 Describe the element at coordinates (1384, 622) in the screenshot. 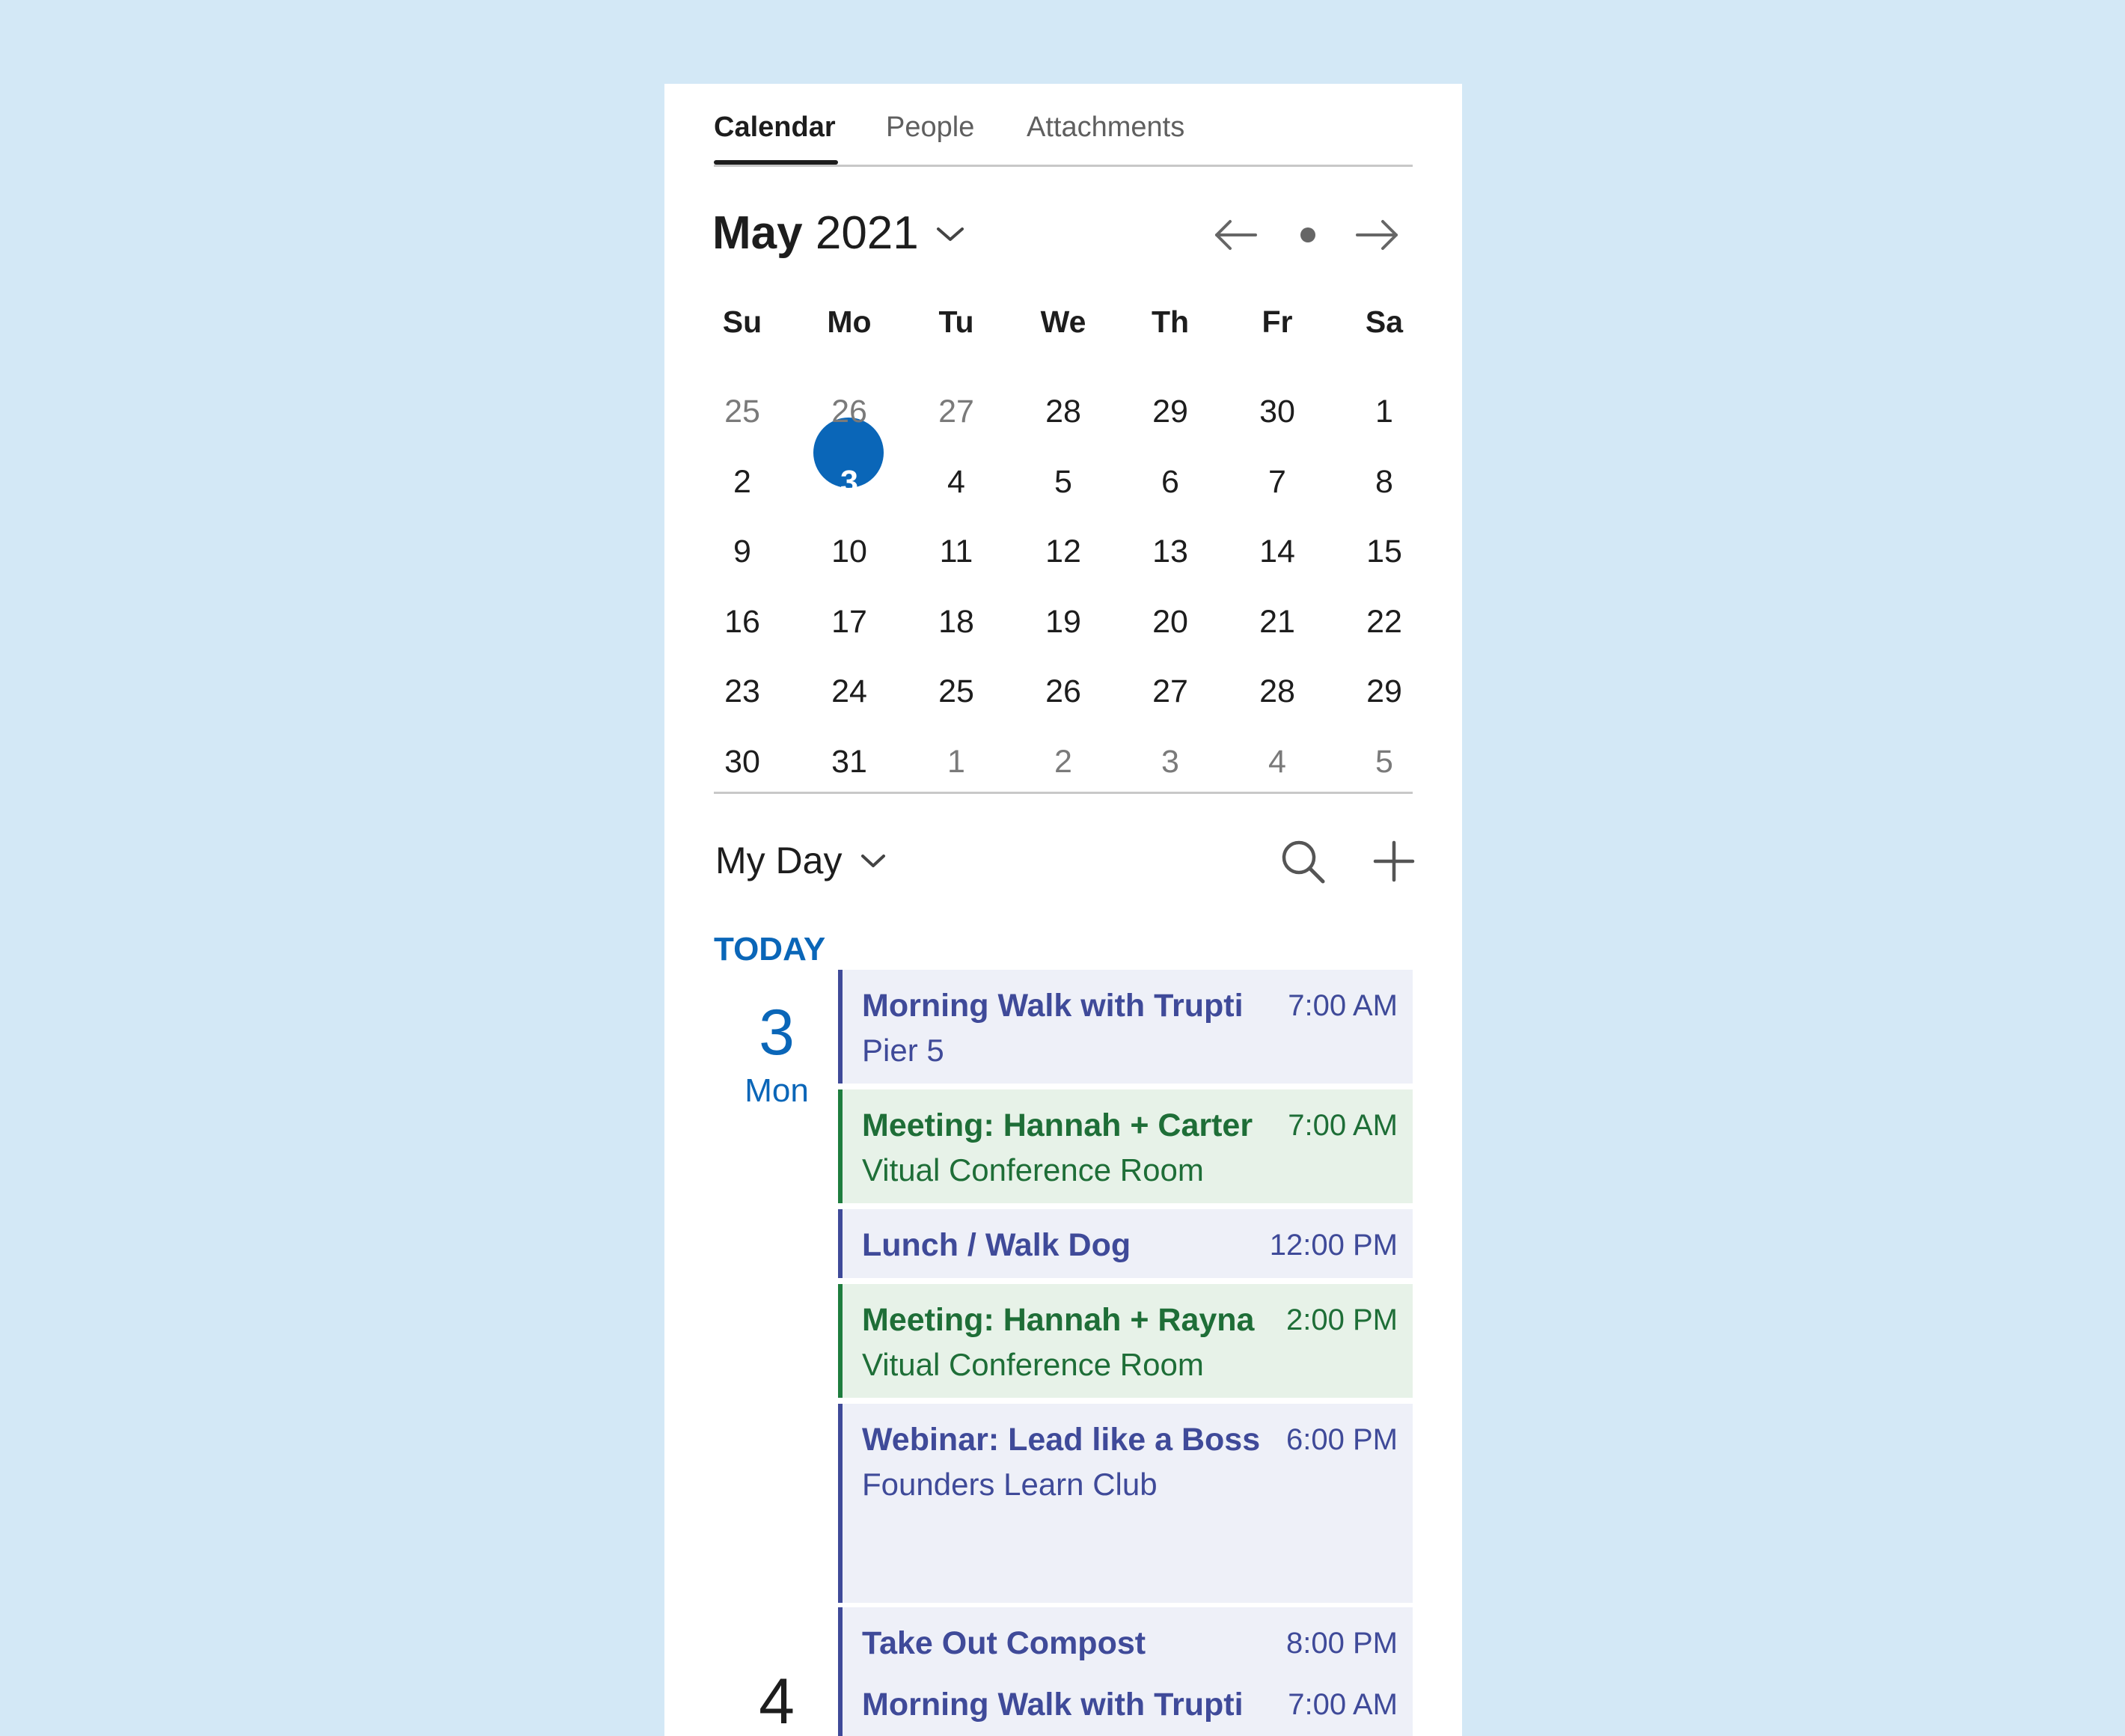

I see `day-cell: 22` at that location.